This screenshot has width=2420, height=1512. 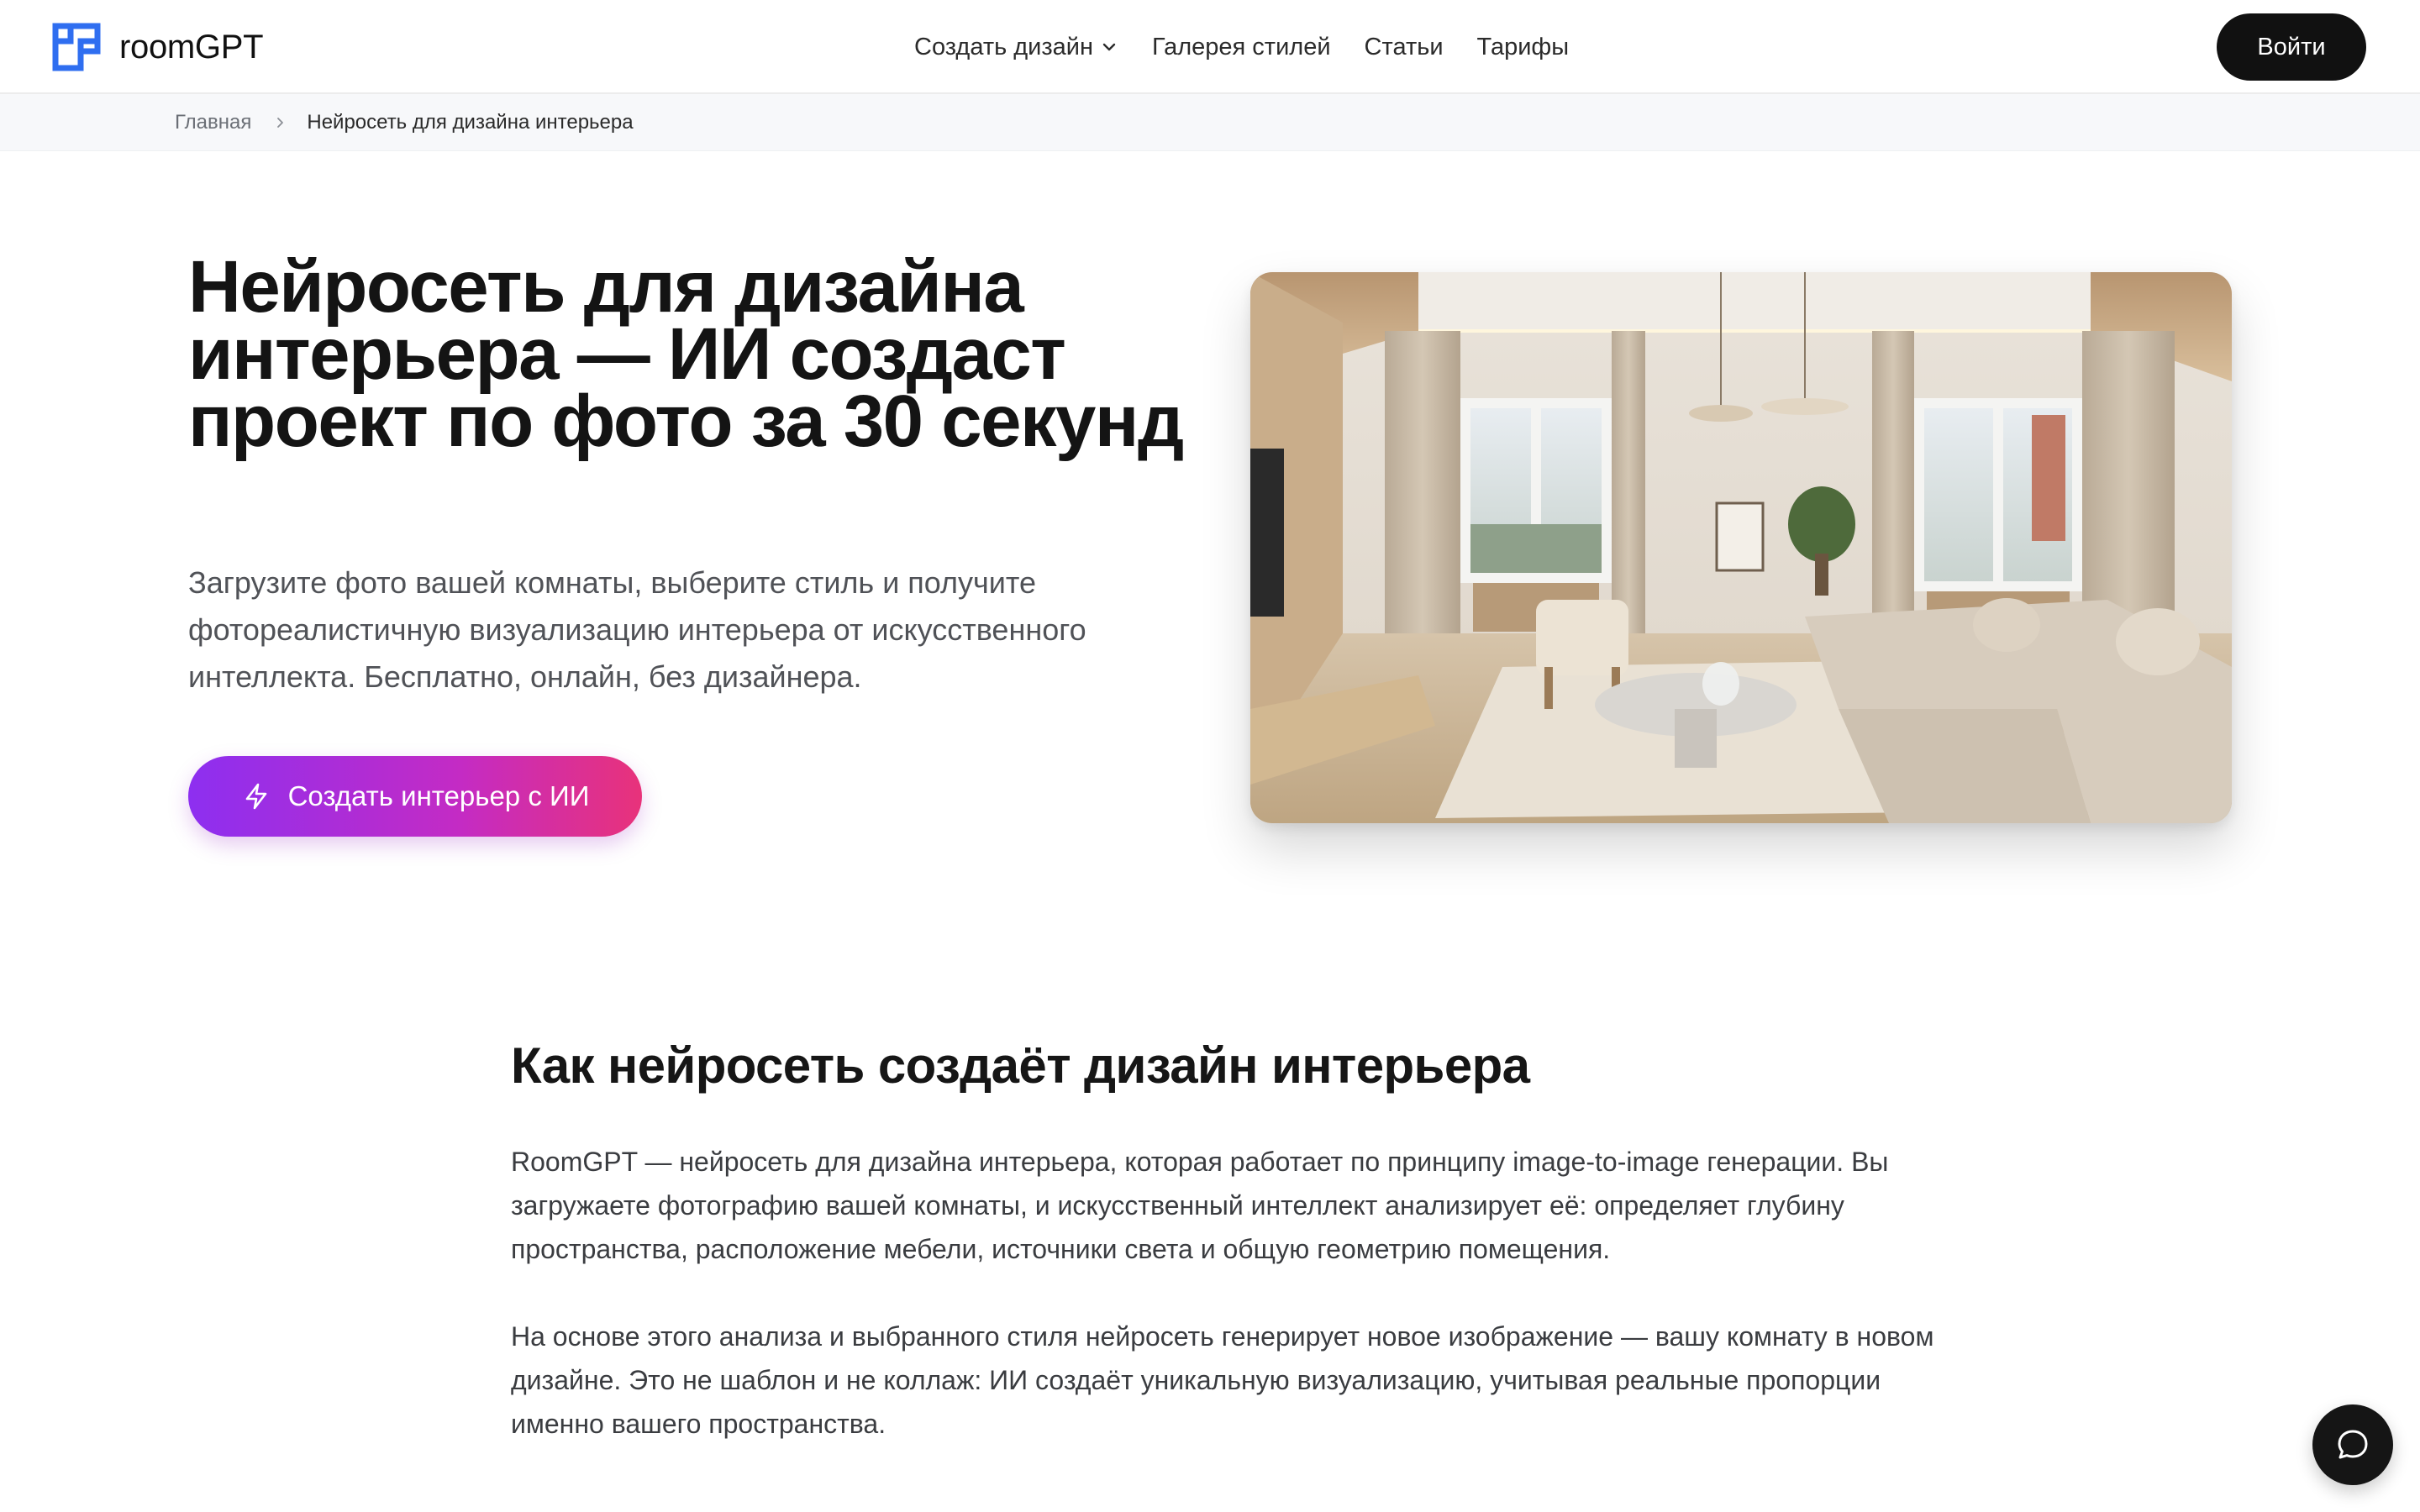 I want to click on logo: roomGPT, so click(x=158, y=47).